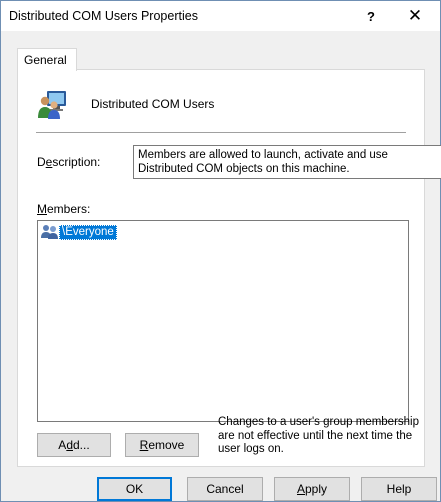 The height and width of the screenshot is (502, 441). I want to click on group-name: Distributed COM Users, so click(153, 104).